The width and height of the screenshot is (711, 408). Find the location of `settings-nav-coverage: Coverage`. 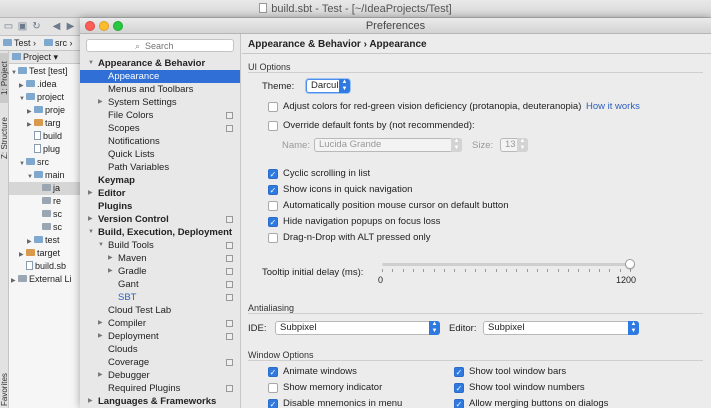

settings-nav-coverage: Coverage is located at coordinates (160, 362).